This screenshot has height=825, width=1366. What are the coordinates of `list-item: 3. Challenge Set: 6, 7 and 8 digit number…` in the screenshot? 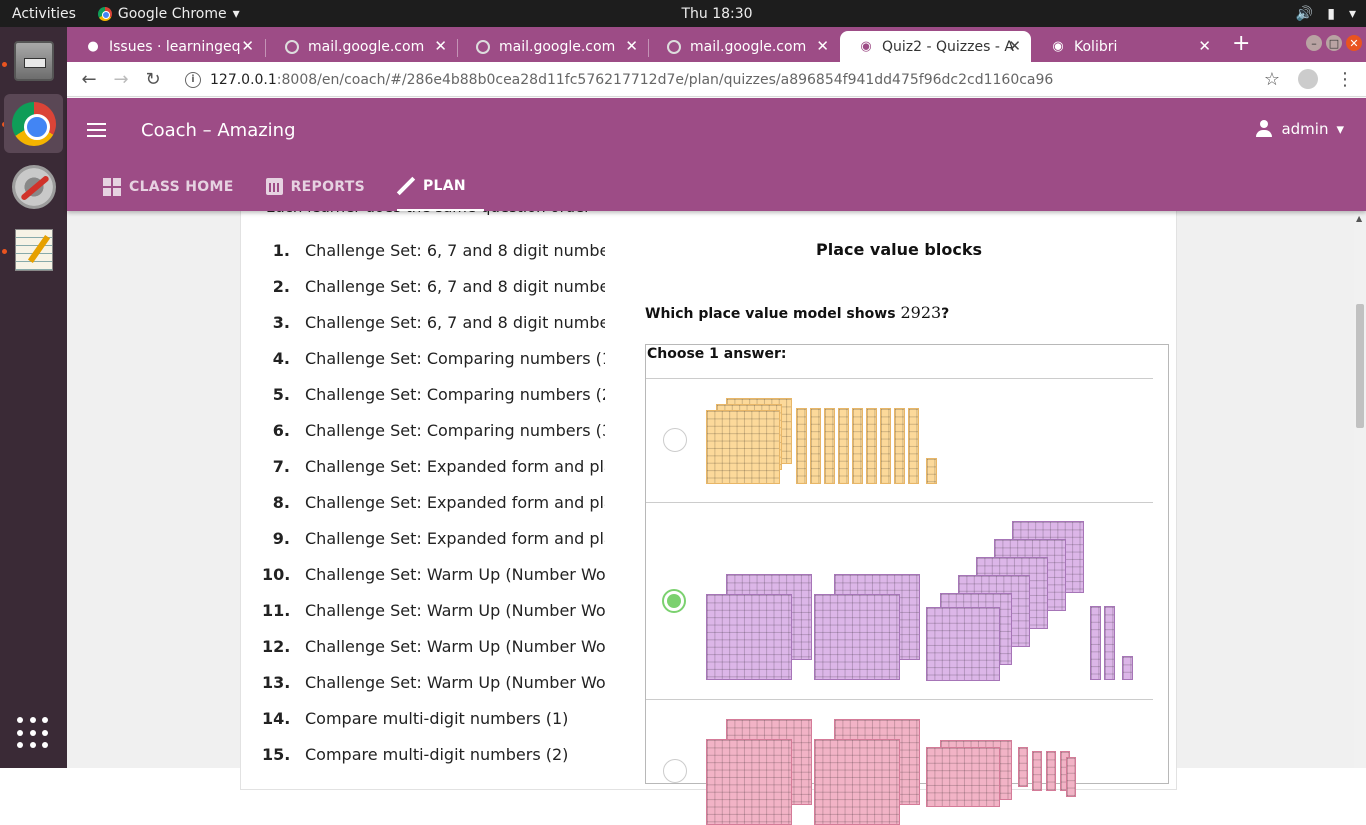 It's located at (437, 322).